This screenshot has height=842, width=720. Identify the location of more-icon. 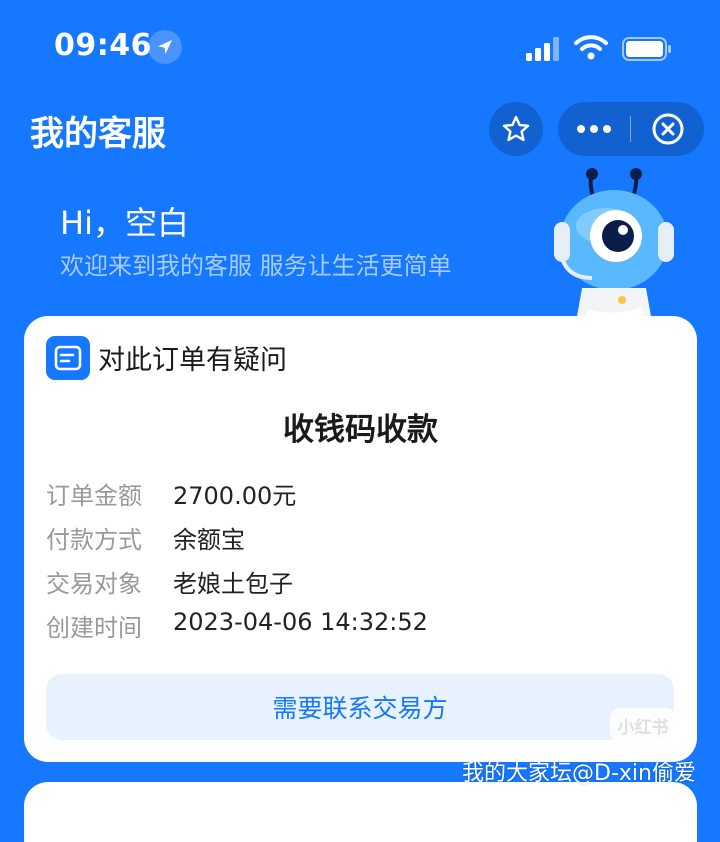
(594, 129).